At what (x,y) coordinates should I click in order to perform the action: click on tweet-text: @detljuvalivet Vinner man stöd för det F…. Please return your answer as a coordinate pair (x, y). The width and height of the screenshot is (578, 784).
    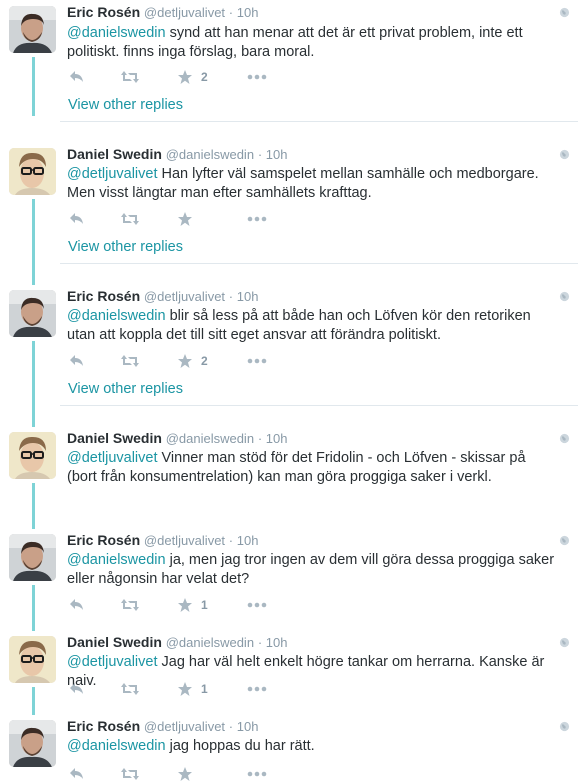
    Looking at the image, I should click on (296, 467).